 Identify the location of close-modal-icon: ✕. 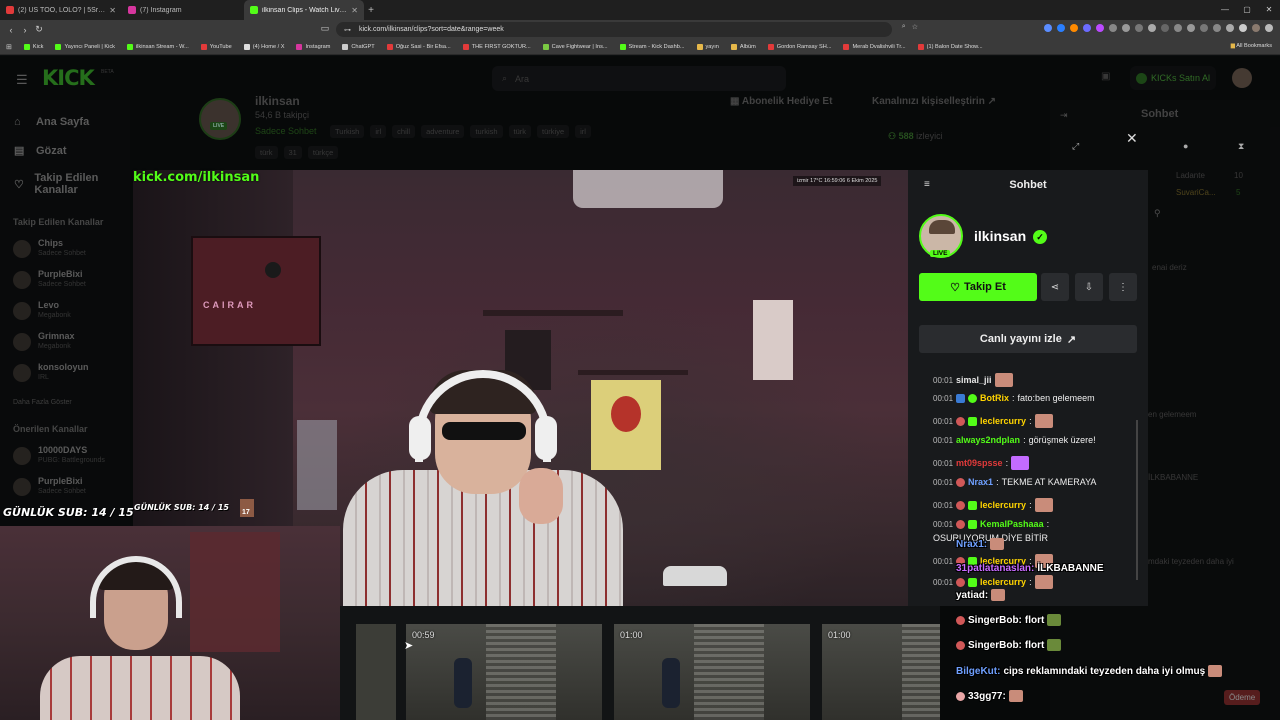
(1132, 138).